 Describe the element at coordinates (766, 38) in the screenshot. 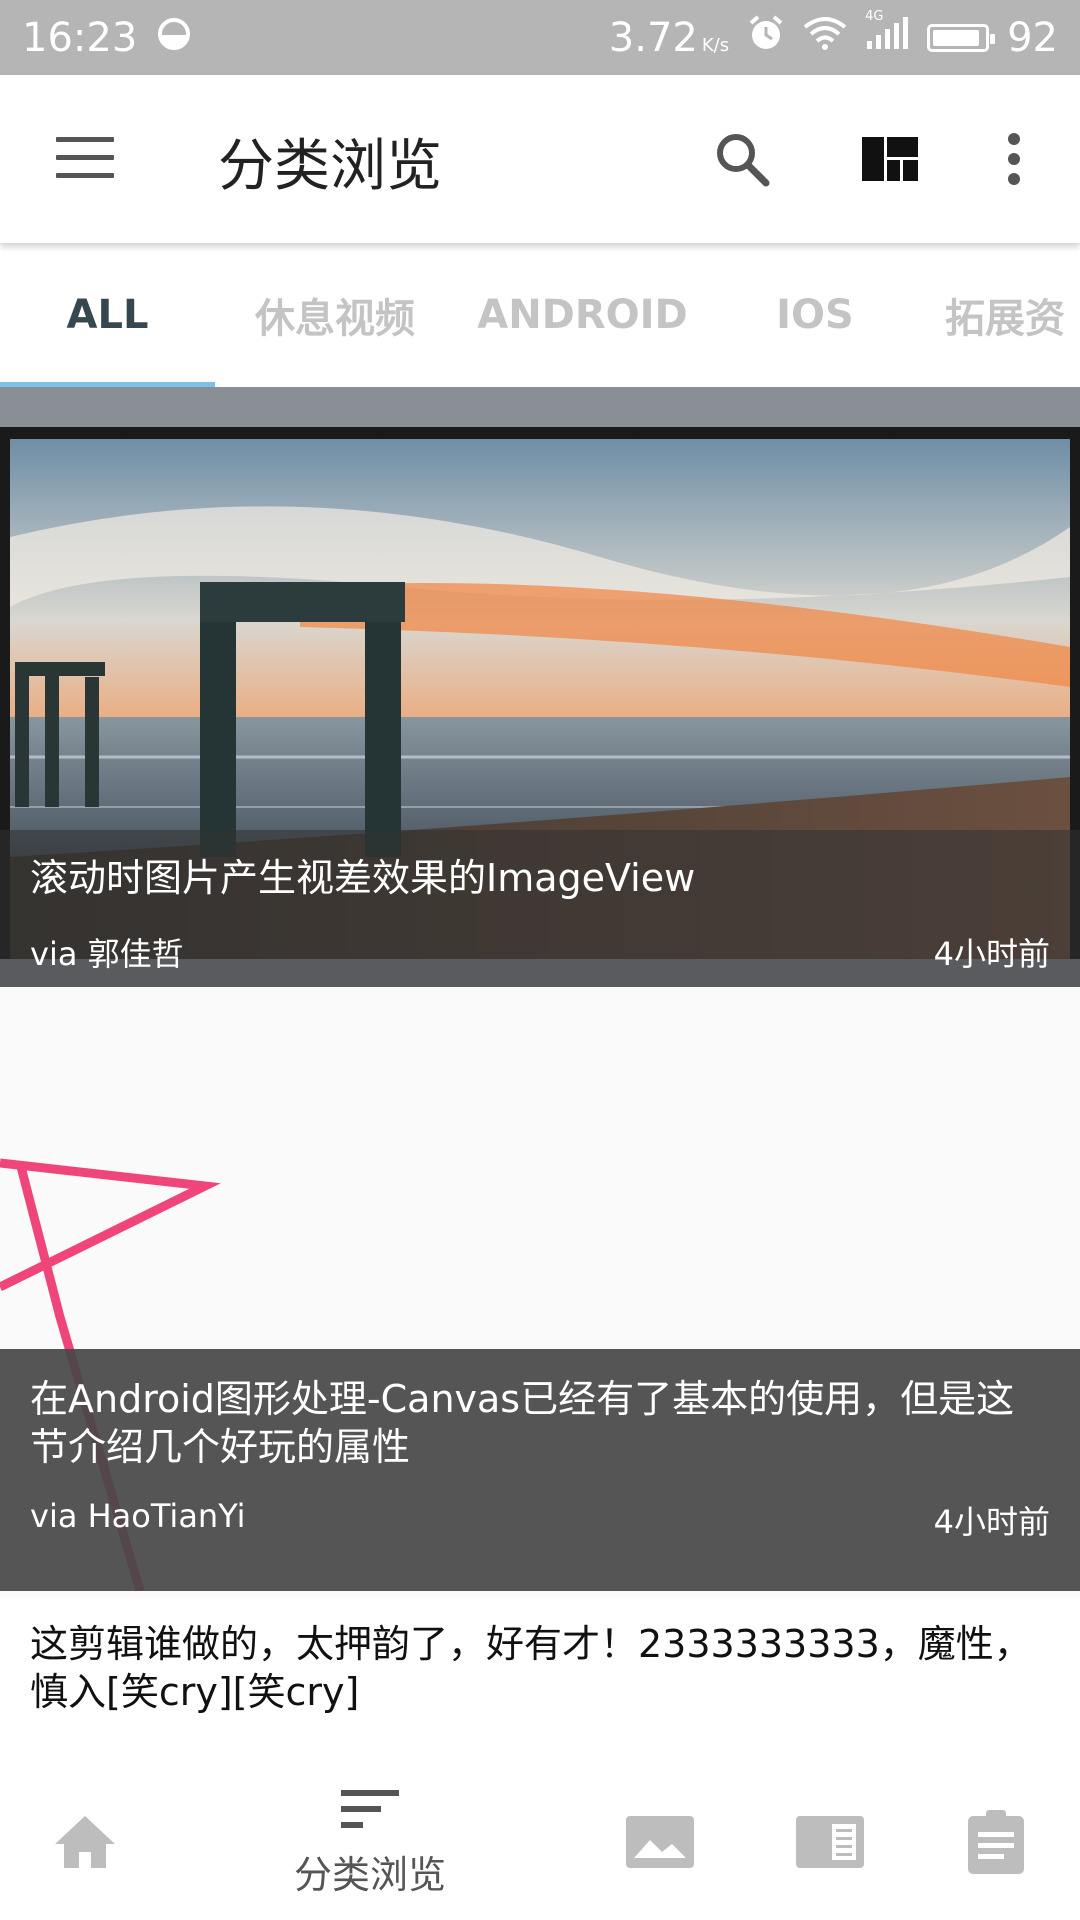

I see `alarm-icon` at that location.